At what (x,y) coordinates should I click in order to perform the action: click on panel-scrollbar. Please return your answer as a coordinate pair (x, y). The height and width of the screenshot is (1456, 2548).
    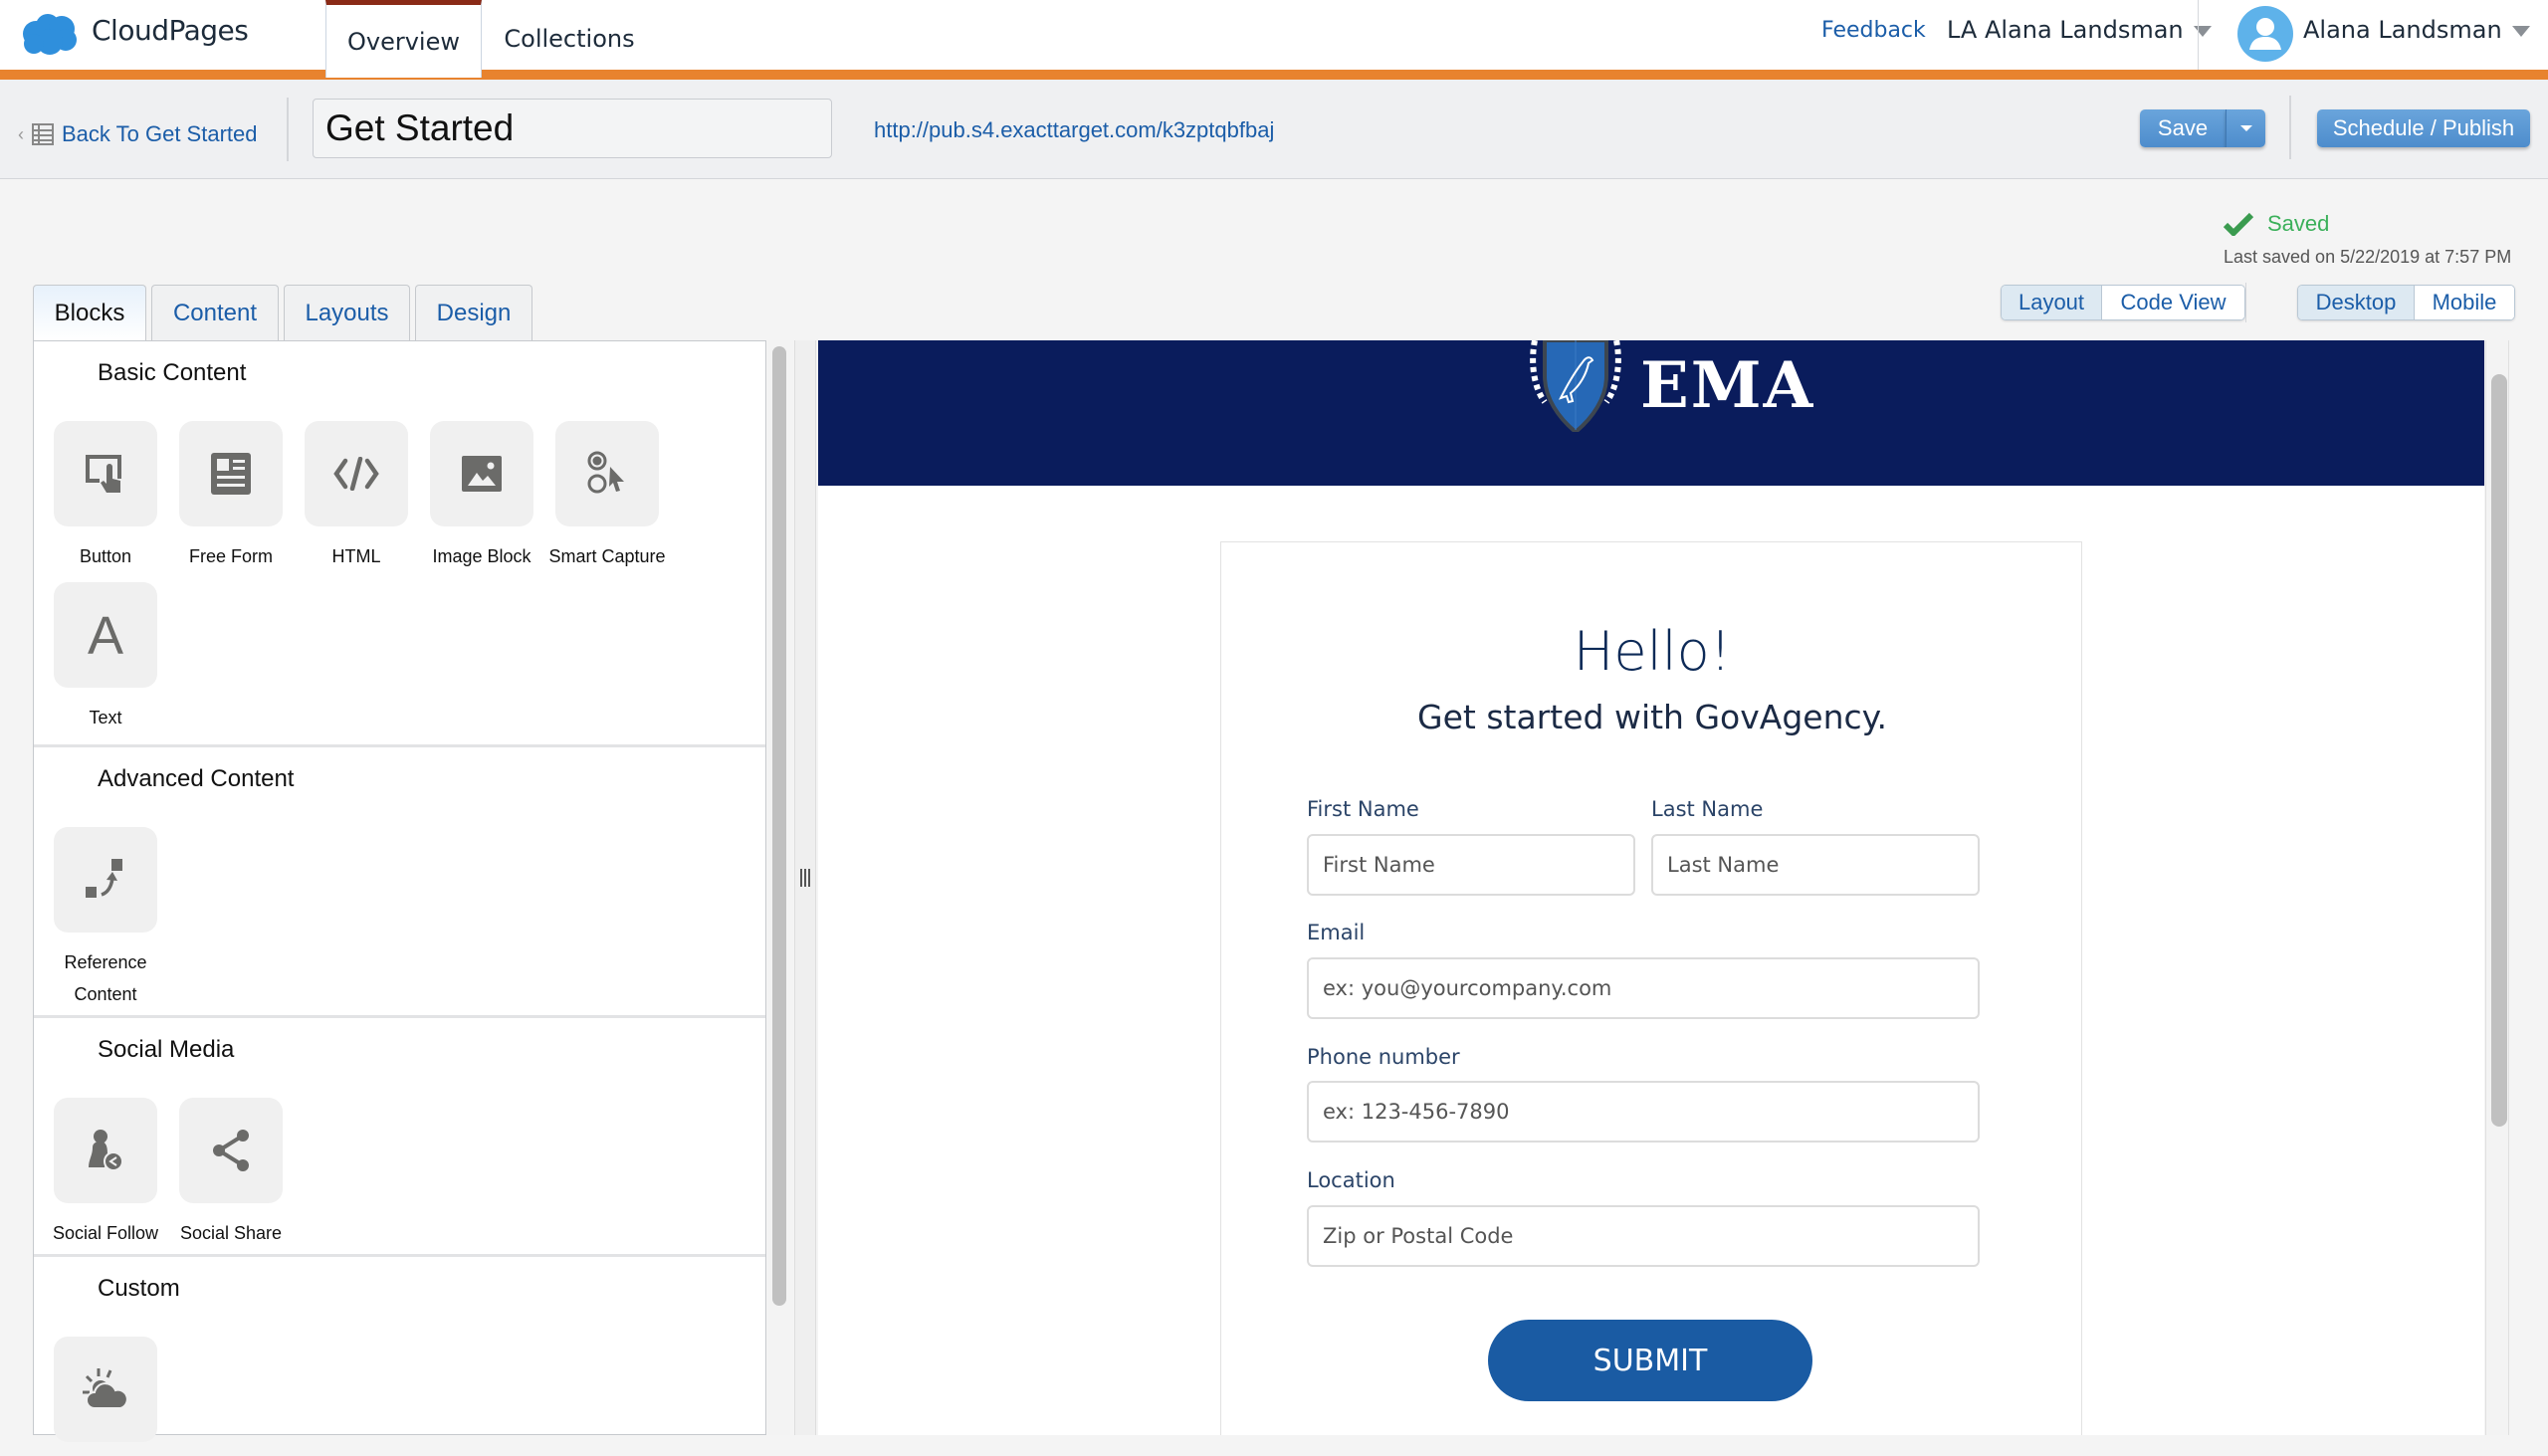
    Looking at the image, I should click on (779, 826).